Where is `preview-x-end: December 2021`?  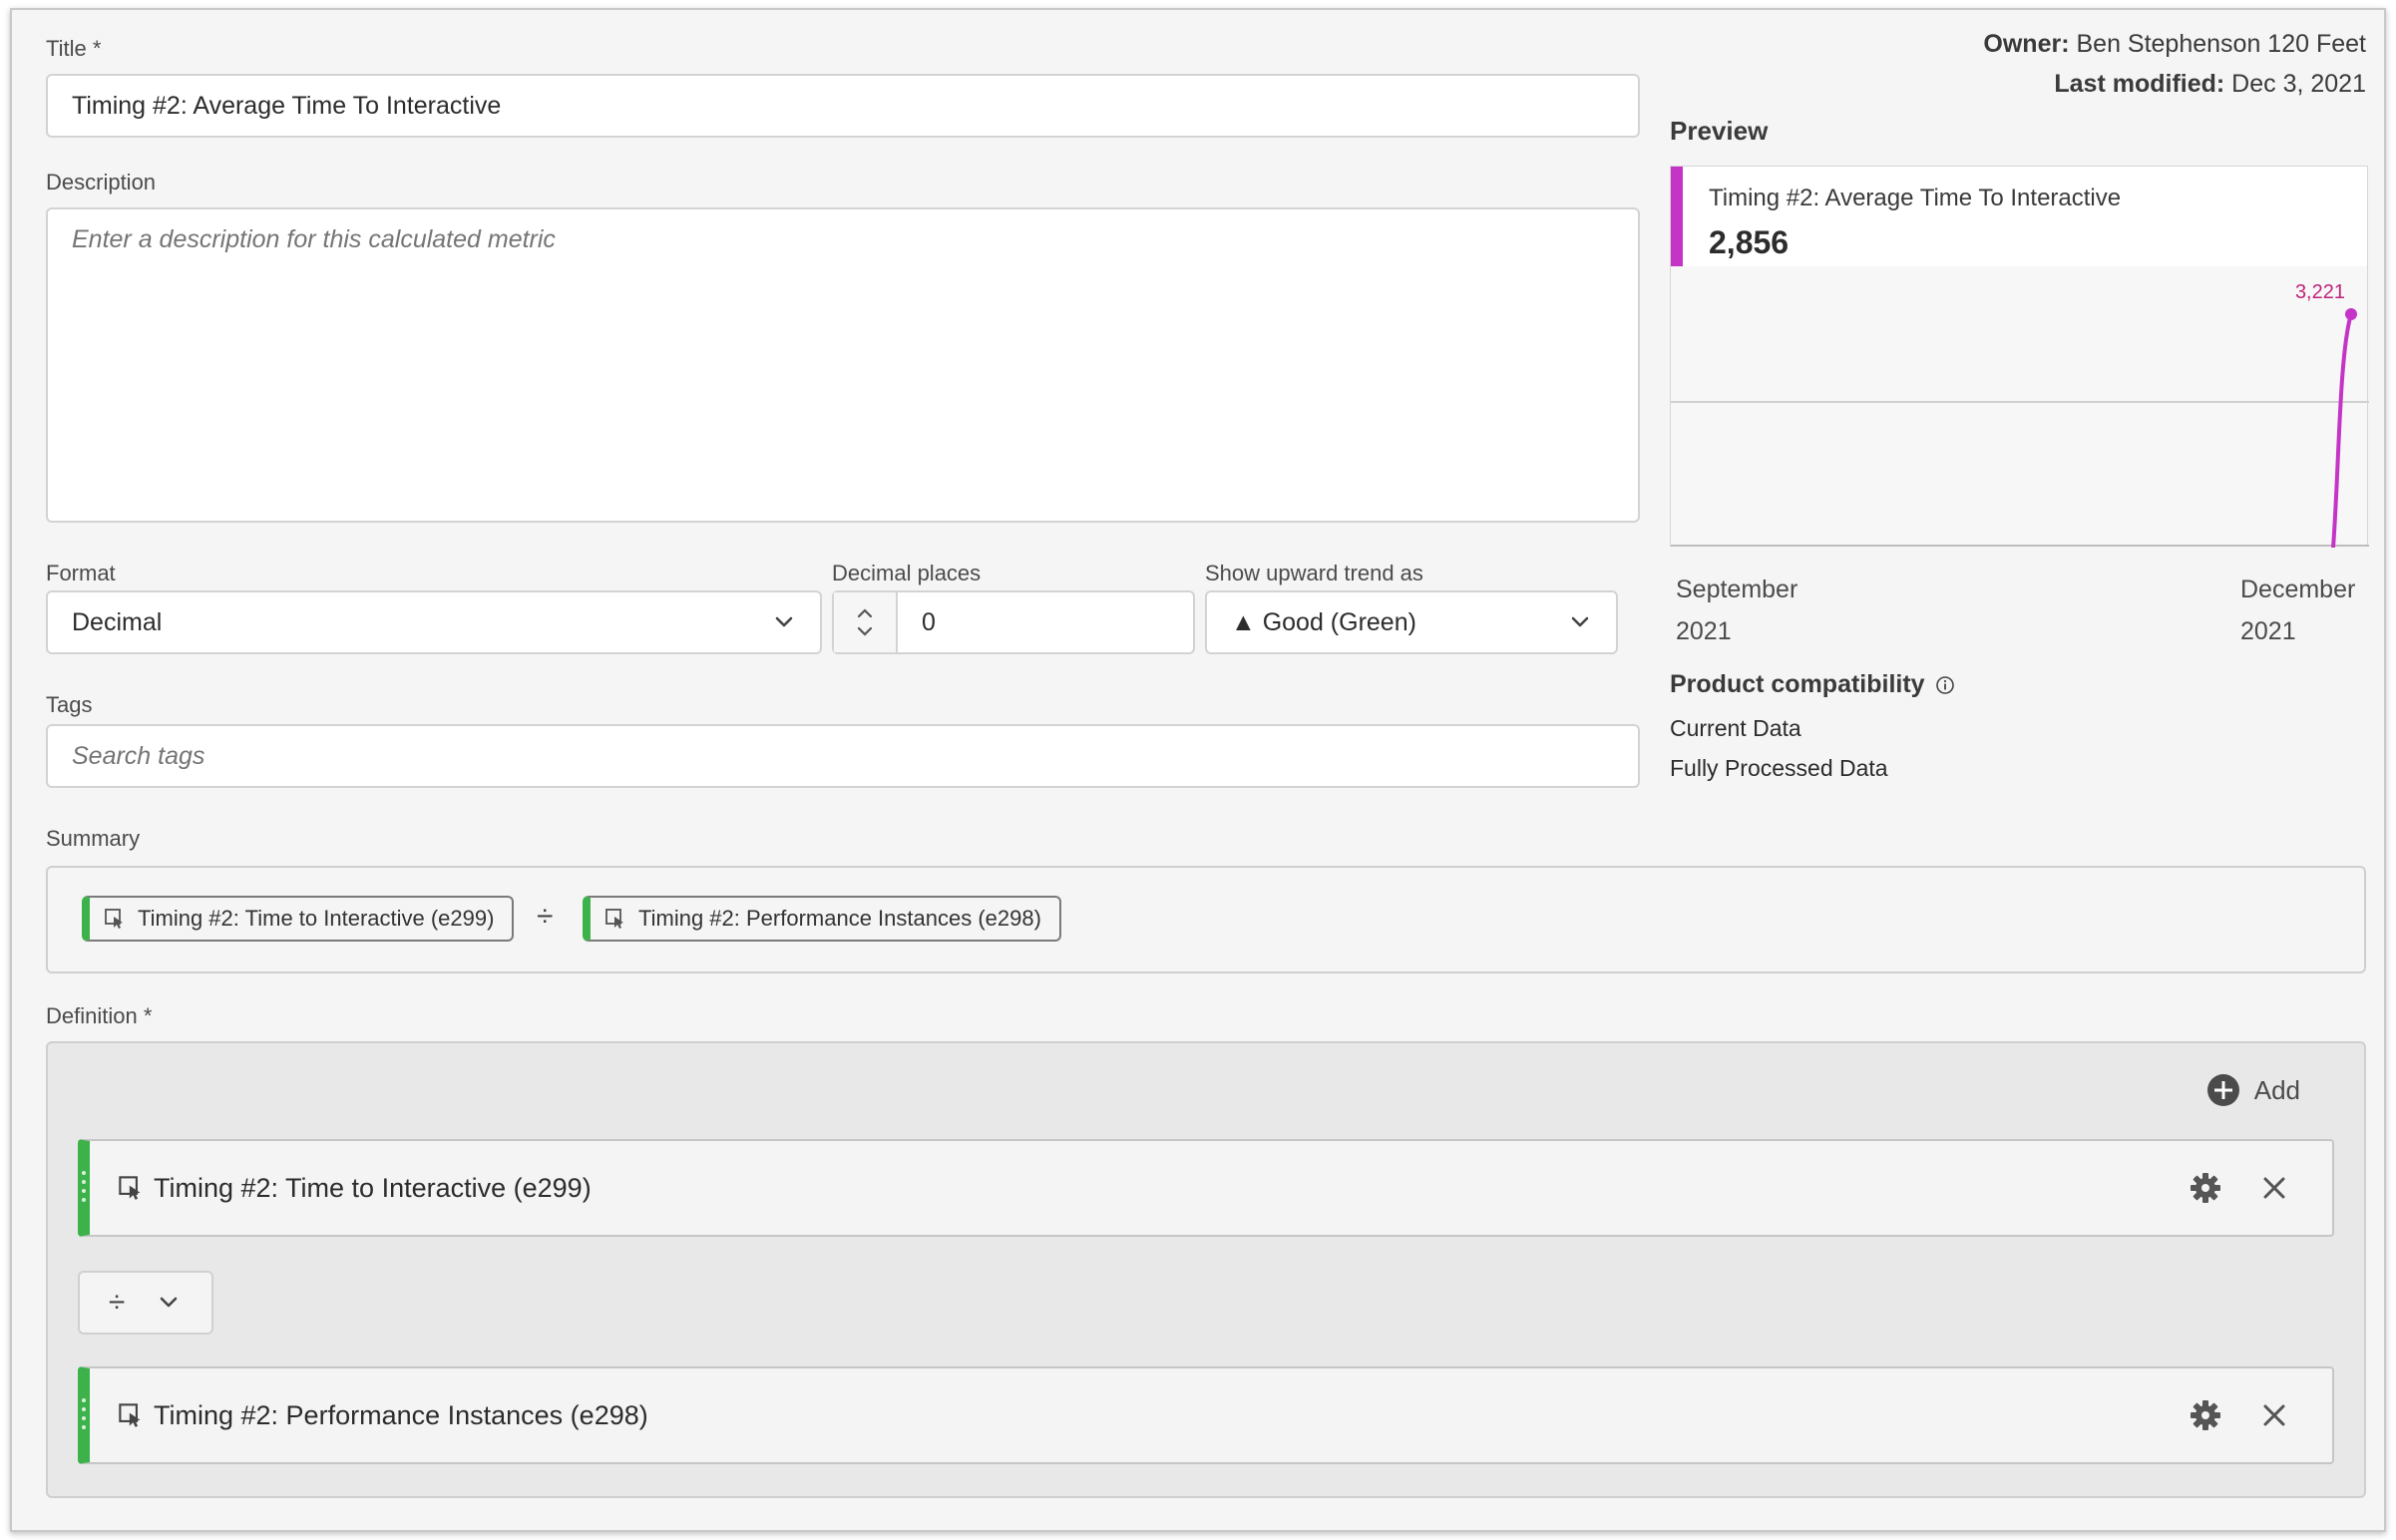 preview-x-end: December 2021 is located at coordinates (2298, 610).